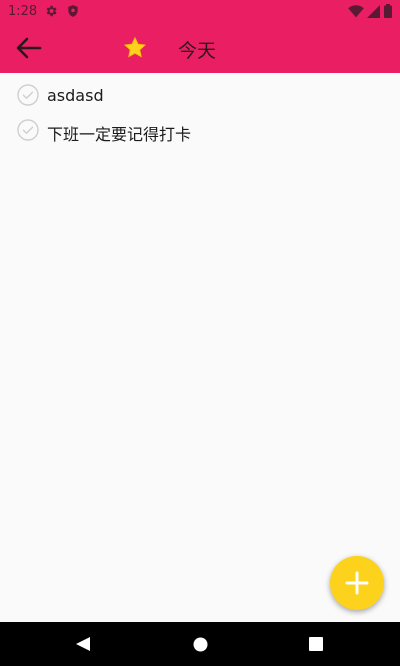 Image resolution: width=400 pixels, height=666 pixels. Describe the element at coordinates (135, 47) in the screenshot. I see `star-icon` at that location.